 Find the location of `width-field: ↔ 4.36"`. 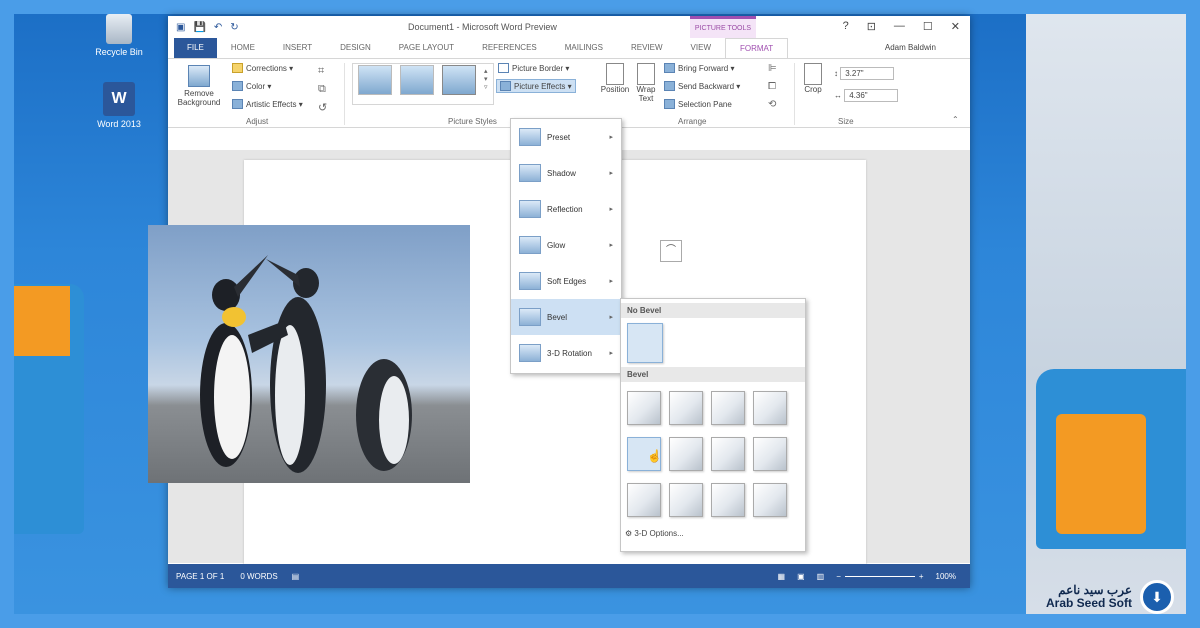

width-field: ↔ 4.36" is located at coordinates (866, 95).